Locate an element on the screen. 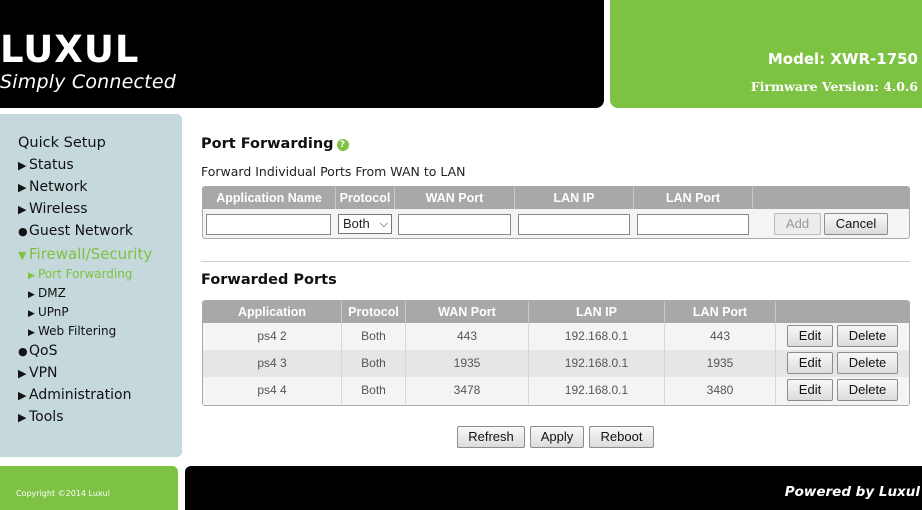 Image resolution: width=922 pixels, height=510 pixels. column-header: Application Name is located at coordinates (269, 198).